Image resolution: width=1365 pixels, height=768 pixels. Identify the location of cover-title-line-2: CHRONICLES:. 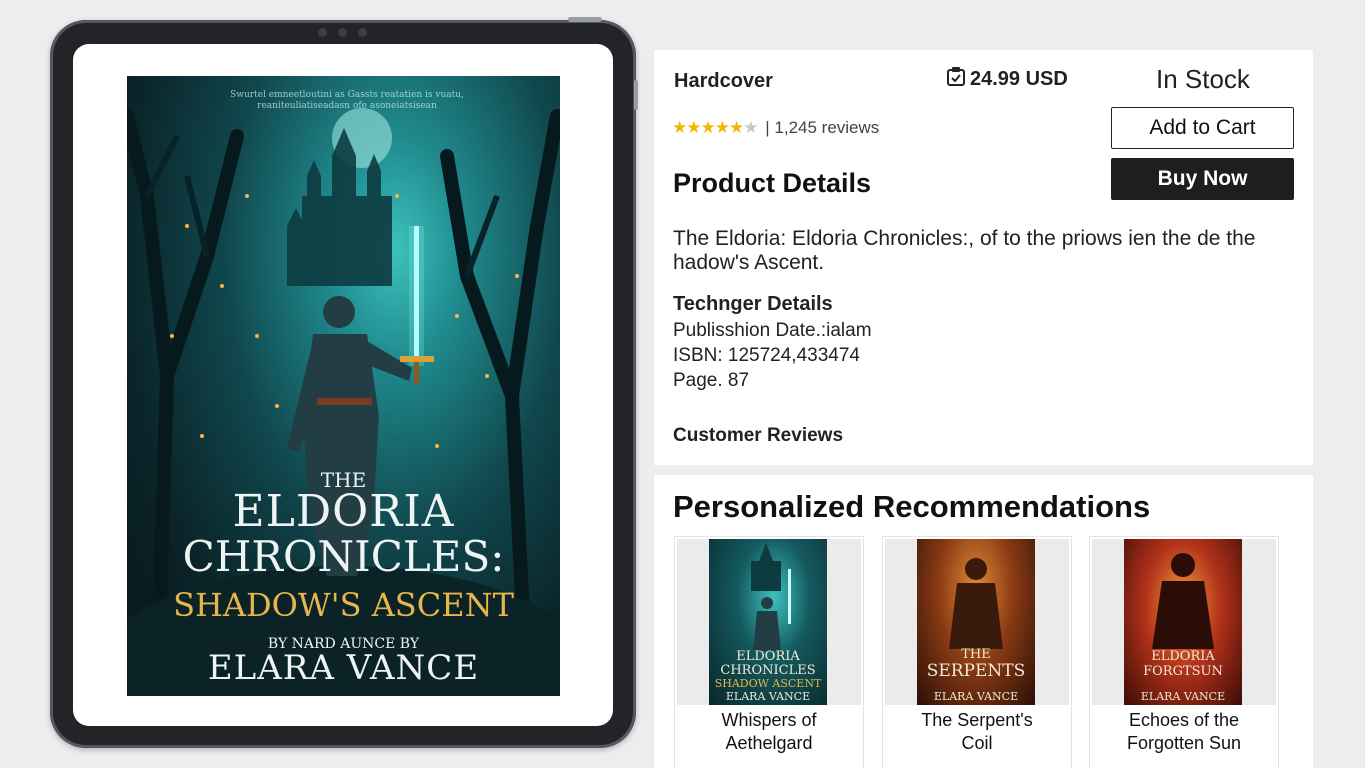
(343, 556).